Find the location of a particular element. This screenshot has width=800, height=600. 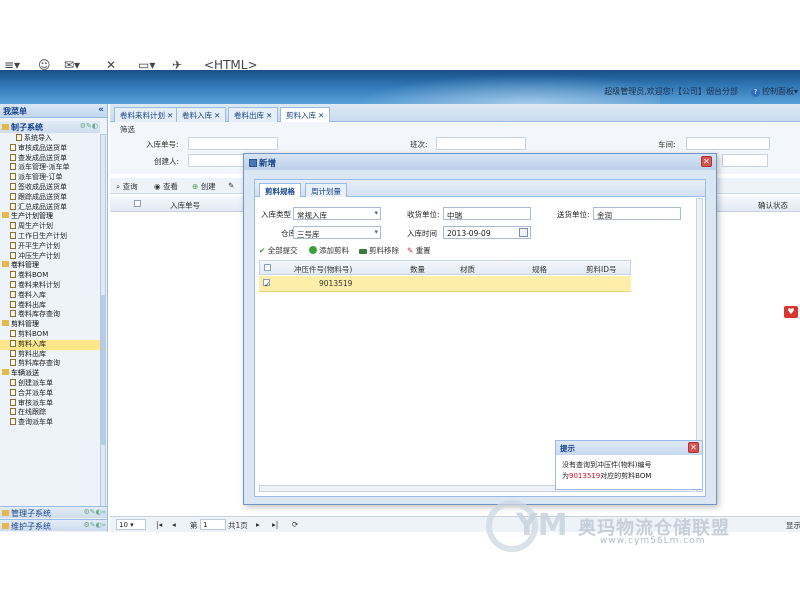

sidebar-scrollbar is located at coordinates (103, 324).